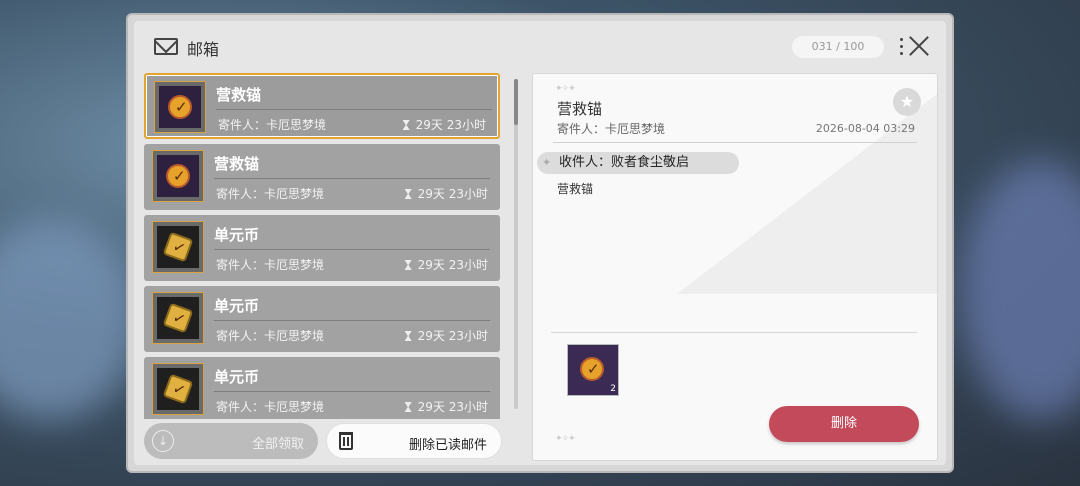  I want to click on page-title: 邮箱, so click(203, 49).